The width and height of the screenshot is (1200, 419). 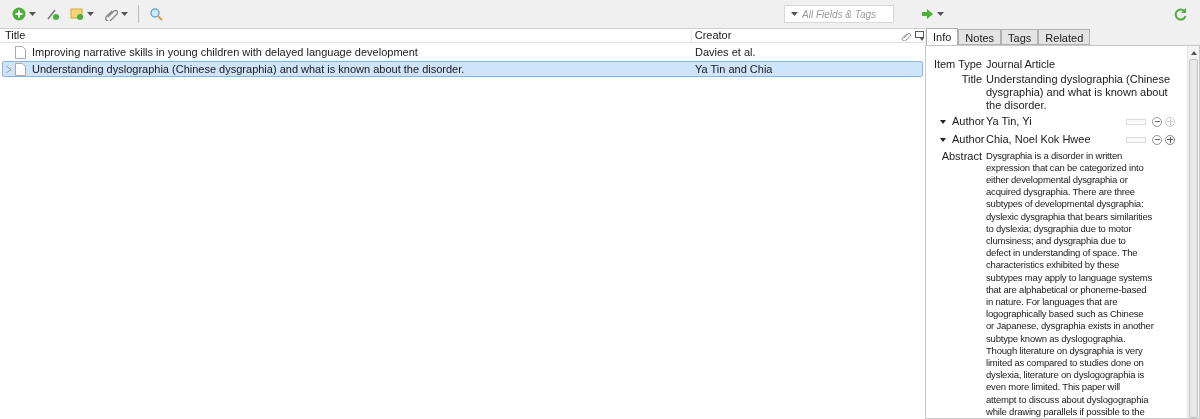 What do you see at coordinates (1065, 363) in the screenshot?
I see `abstract-line: limited as compared to studies done on` at bounding box center [1065, 363].